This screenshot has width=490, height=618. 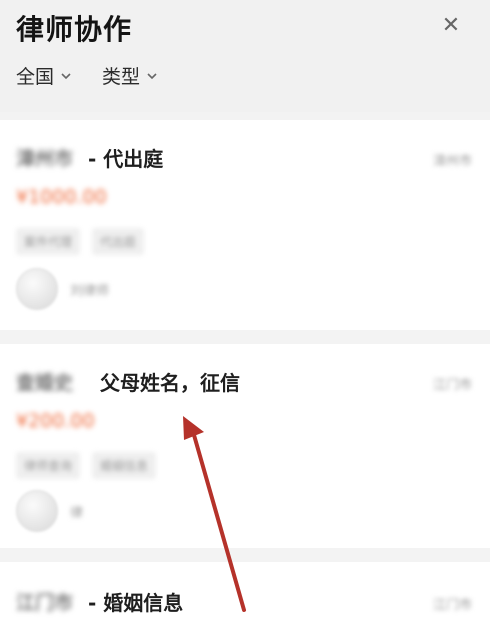 What do you see at coordinates (118, 241) in the screenshot?
I see `tag: 代出庭` at bounding box center [118, 241].